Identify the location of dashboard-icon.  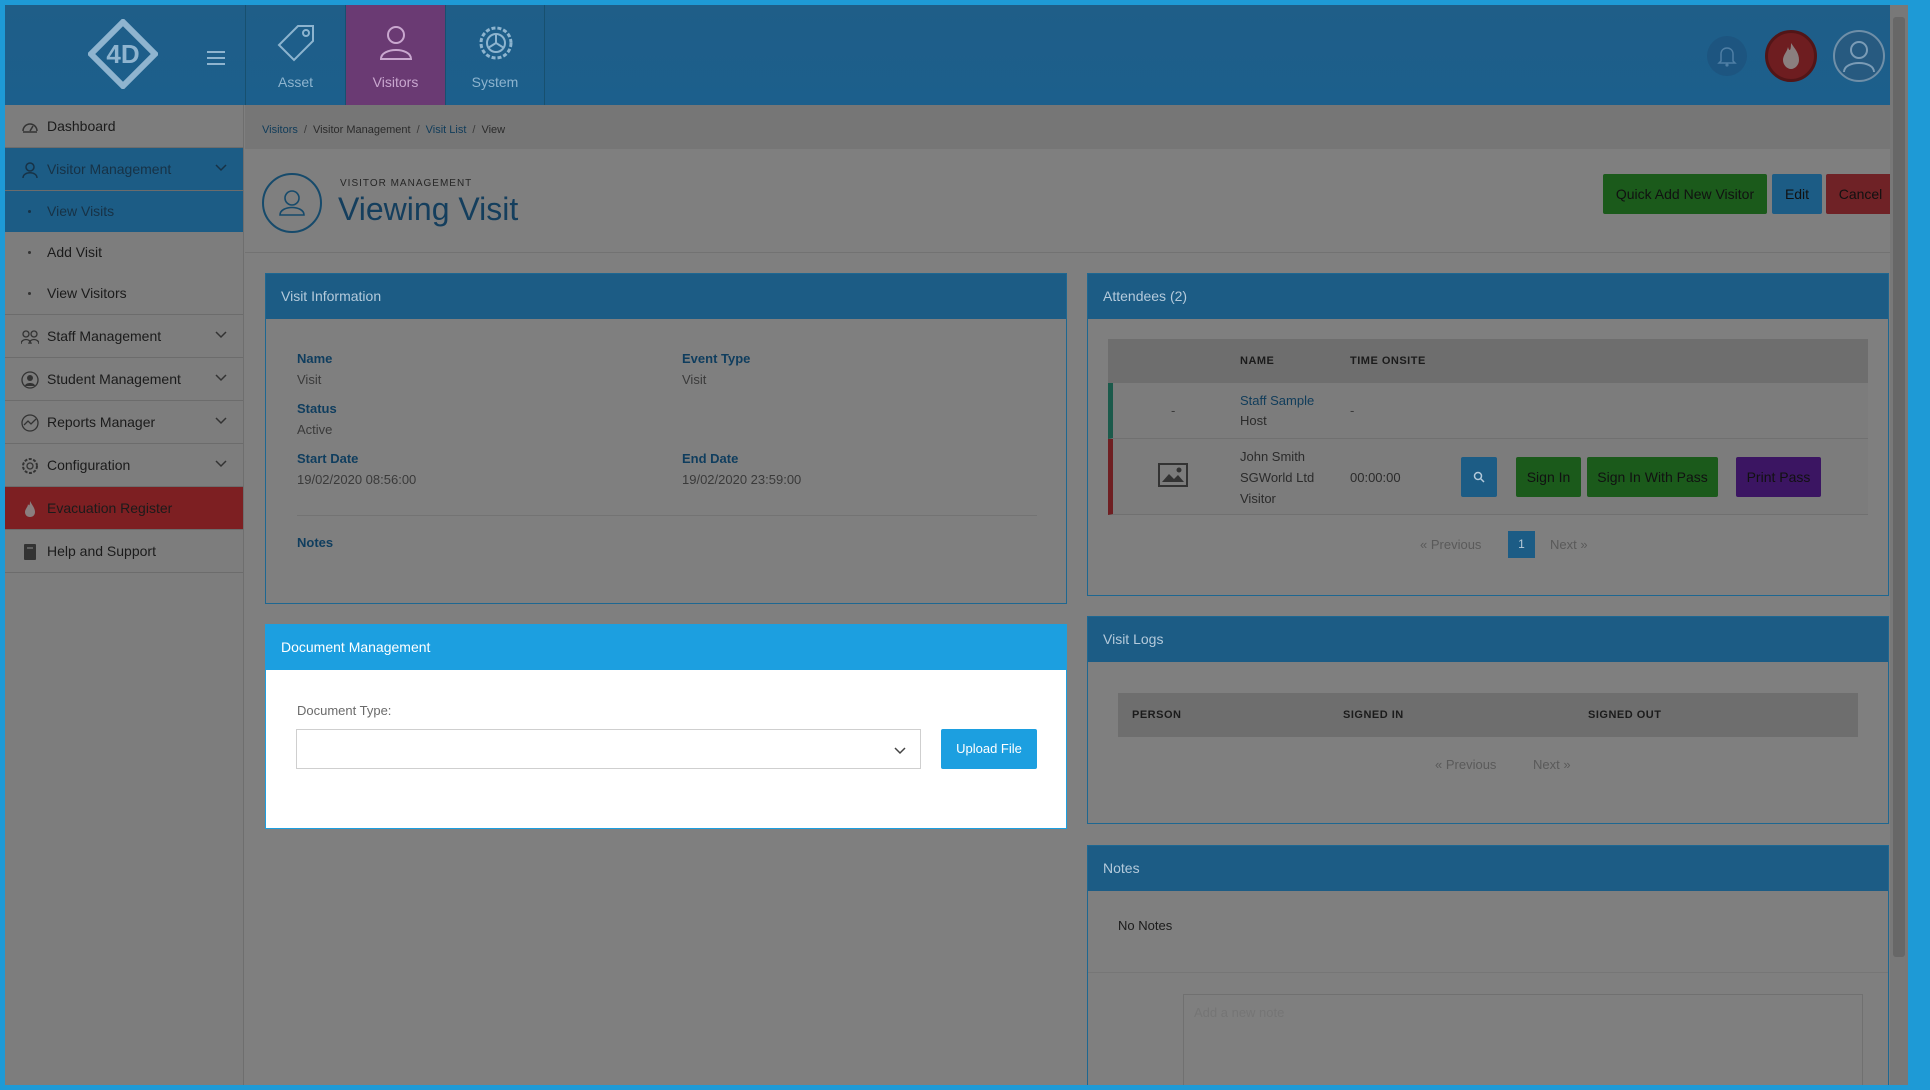
(30, 128).